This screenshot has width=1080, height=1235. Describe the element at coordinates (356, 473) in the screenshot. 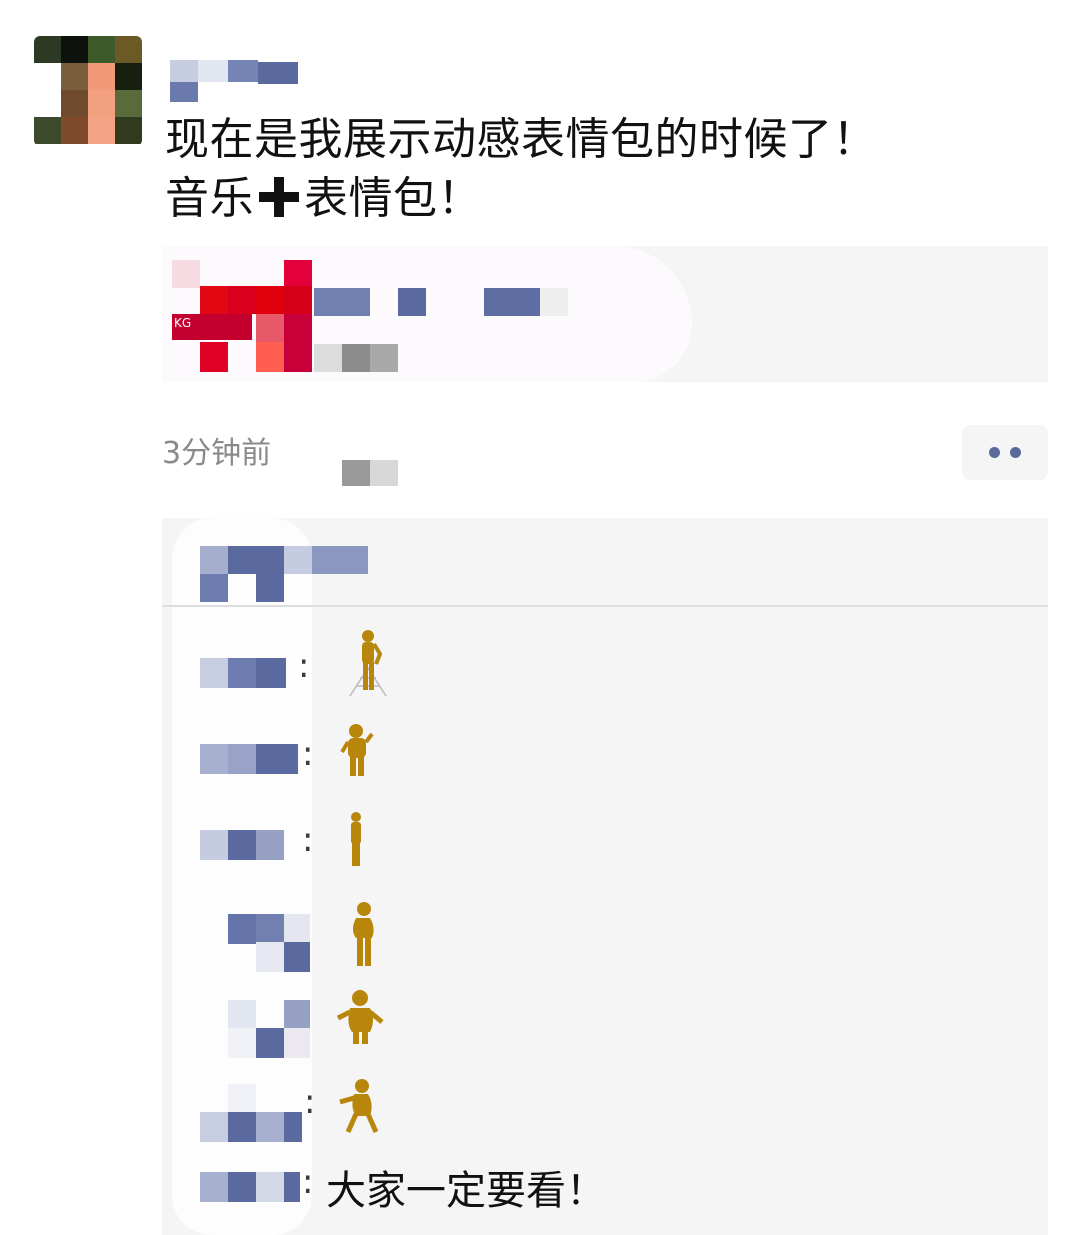

I see `location-mask` at that location.